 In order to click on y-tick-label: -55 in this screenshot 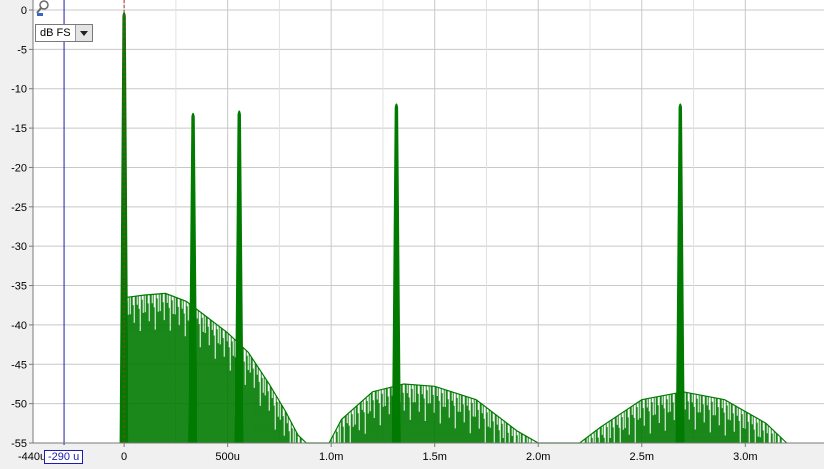, I will do `click(19, 444)`.